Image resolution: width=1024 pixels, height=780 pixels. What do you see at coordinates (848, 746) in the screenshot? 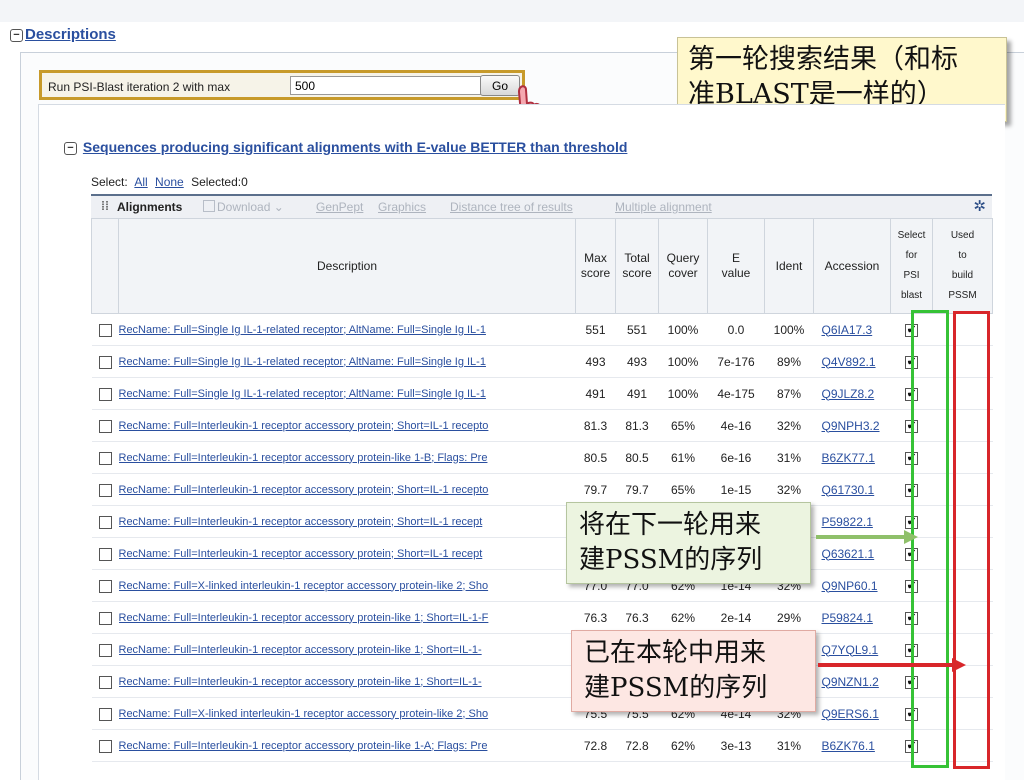
I see `accession-link-text: B6ZK76.1` at bounding box center [848, 746].